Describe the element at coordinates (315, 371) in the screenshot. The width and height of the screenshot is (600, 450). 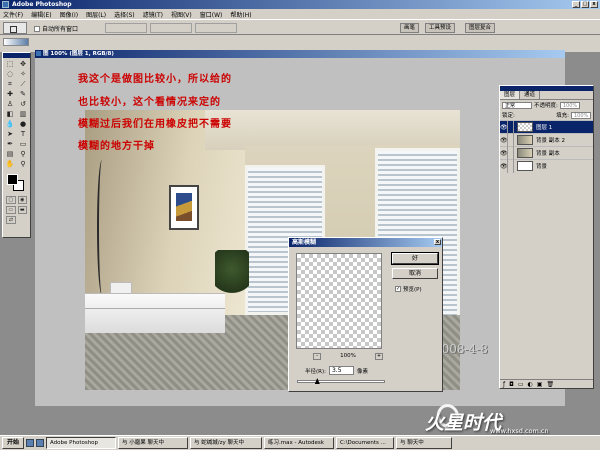
I see `radius-label: 半径(R):` at that location.